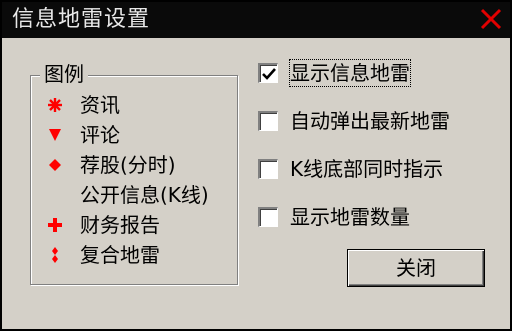  I want to click on auto-popup-checkbox, so click(268, 121).